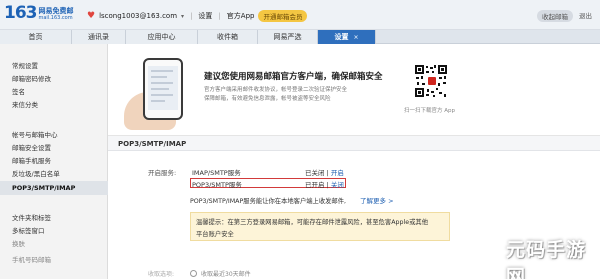 The height and width of the screenshot is (279, 600). I want to click on tip-line-2: 平台账户安全, so click(215, 234).